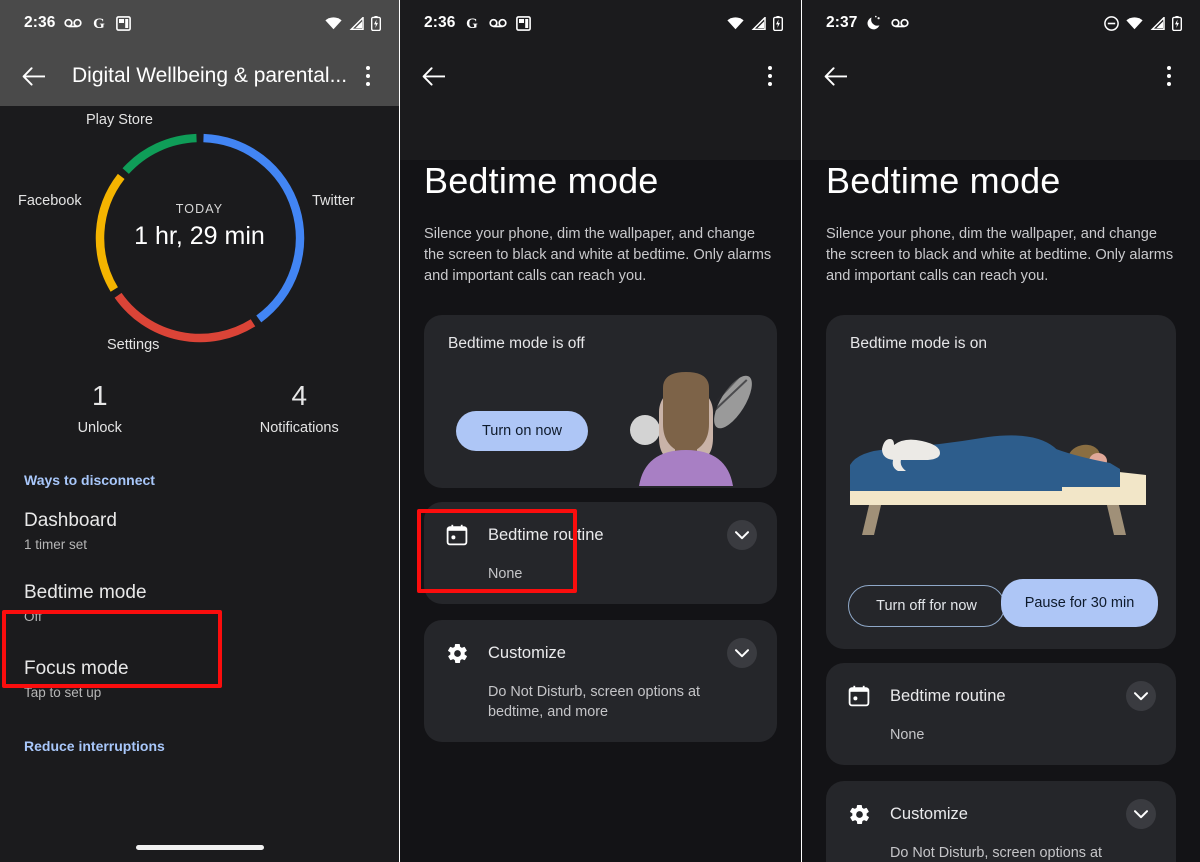 The height and width of the screenshot is (862, 1200). I want to click on dashboard-subtitle: 1 timer set, so click(56, 544).